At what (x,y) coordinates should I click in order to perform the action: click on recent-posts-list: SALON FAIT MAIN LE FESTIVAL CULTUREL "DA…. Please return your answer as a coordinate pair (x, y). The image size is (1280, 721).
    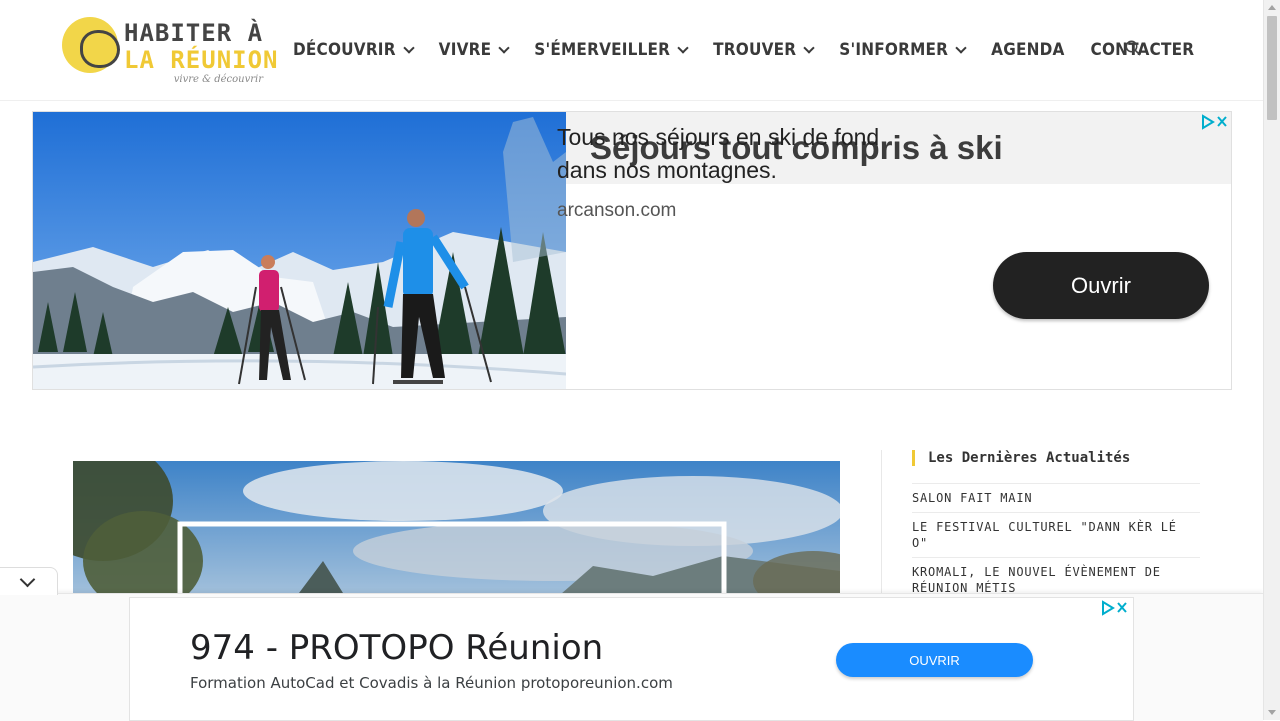
    Looking at the image, I should click on (1056, 542).